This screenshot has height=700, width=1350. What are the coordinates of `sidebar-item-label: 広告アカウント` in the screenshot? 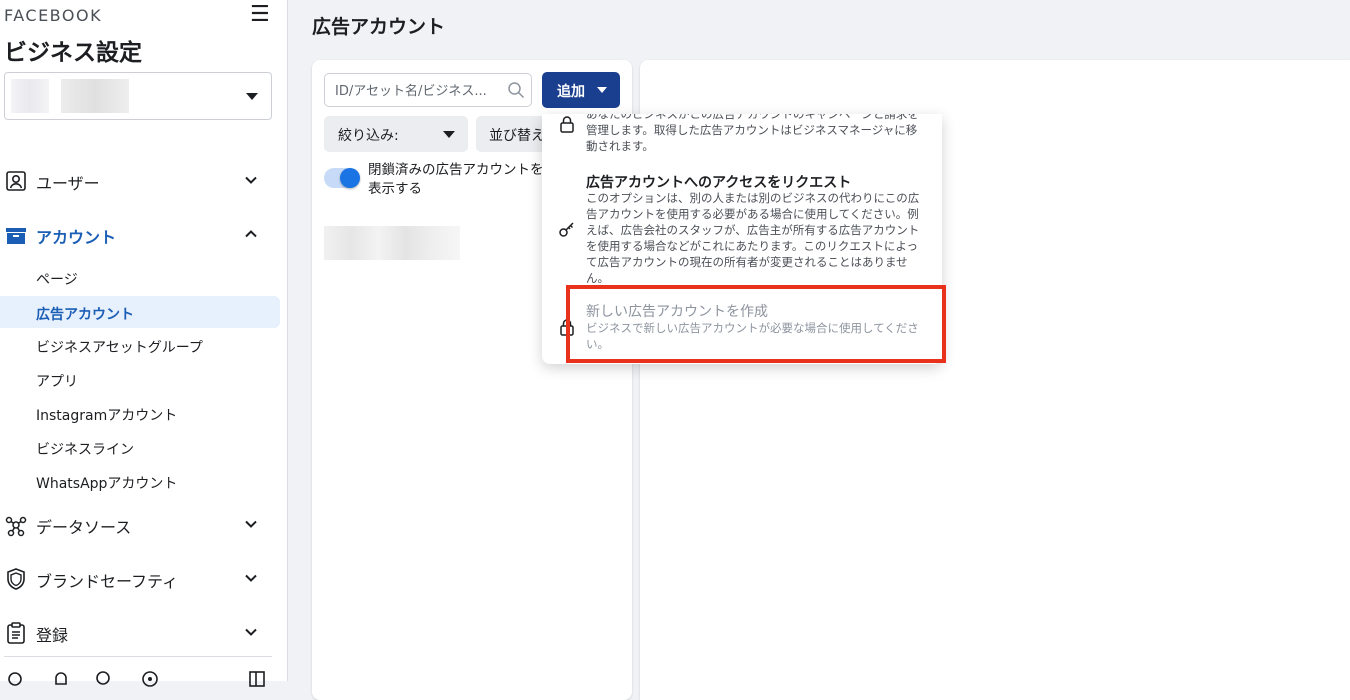 It's located at (85, 315).